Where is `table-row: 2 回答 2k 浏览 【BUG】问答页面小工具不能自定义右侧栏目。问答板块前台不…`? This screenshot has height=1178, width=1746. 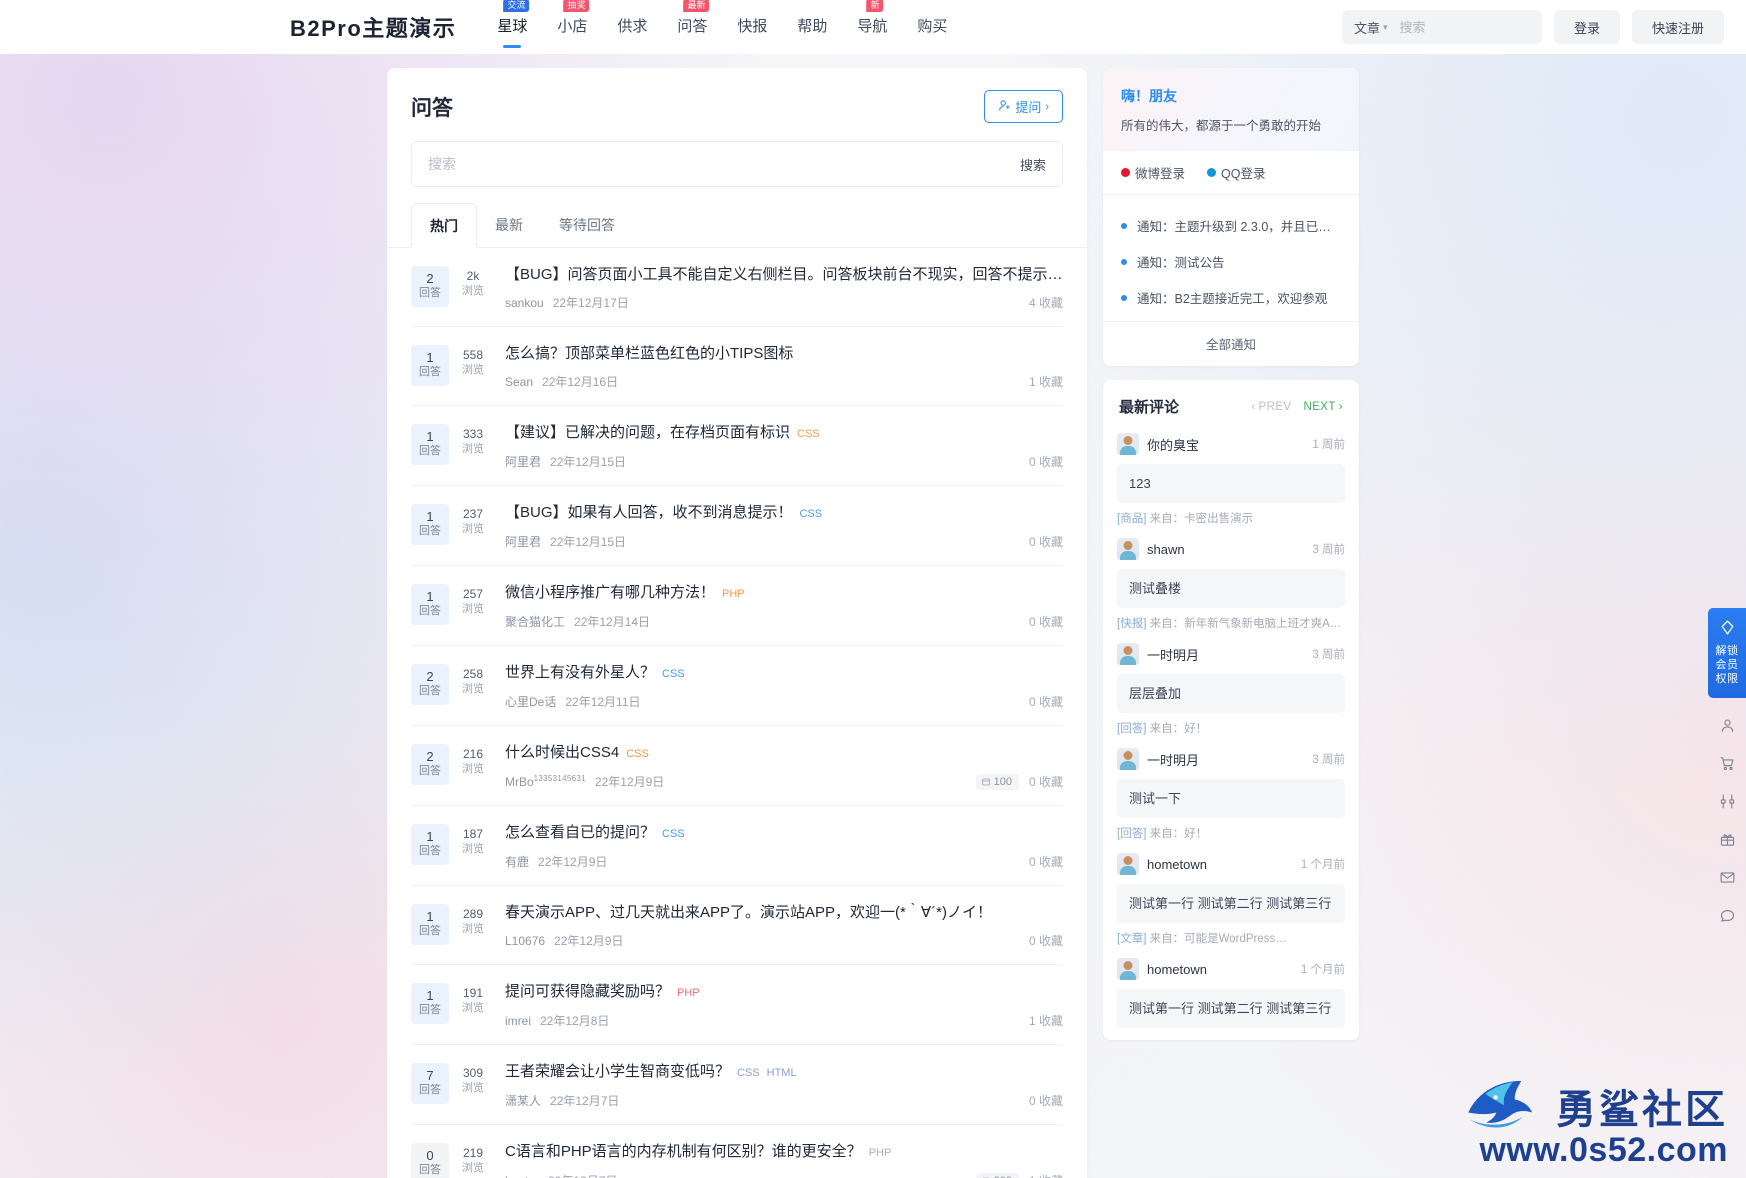
table-row: 2 回答 2k 浏览 【BUG】问答页面小工具不能自定义右侧栏目。问答板块前台不… is located at coordinates (737, 287).